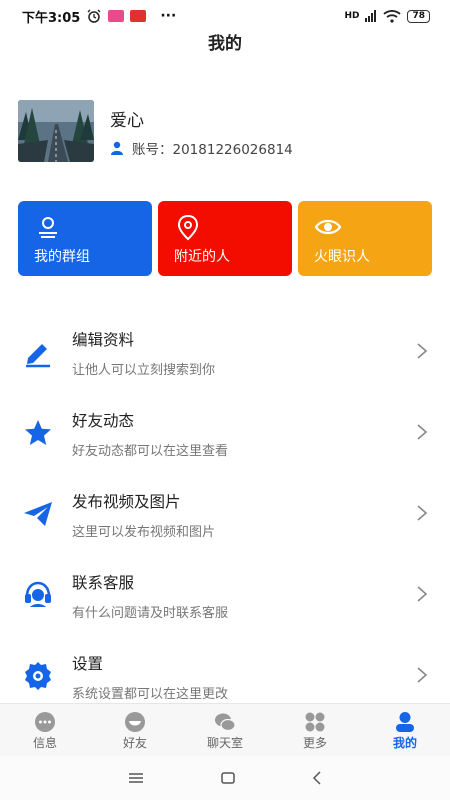 This screenshot has width=450, height=800. What do you see at coordinates (188, 227) in the screenshot?
I see `location-pin-icon` at bounding box center [188, 227].